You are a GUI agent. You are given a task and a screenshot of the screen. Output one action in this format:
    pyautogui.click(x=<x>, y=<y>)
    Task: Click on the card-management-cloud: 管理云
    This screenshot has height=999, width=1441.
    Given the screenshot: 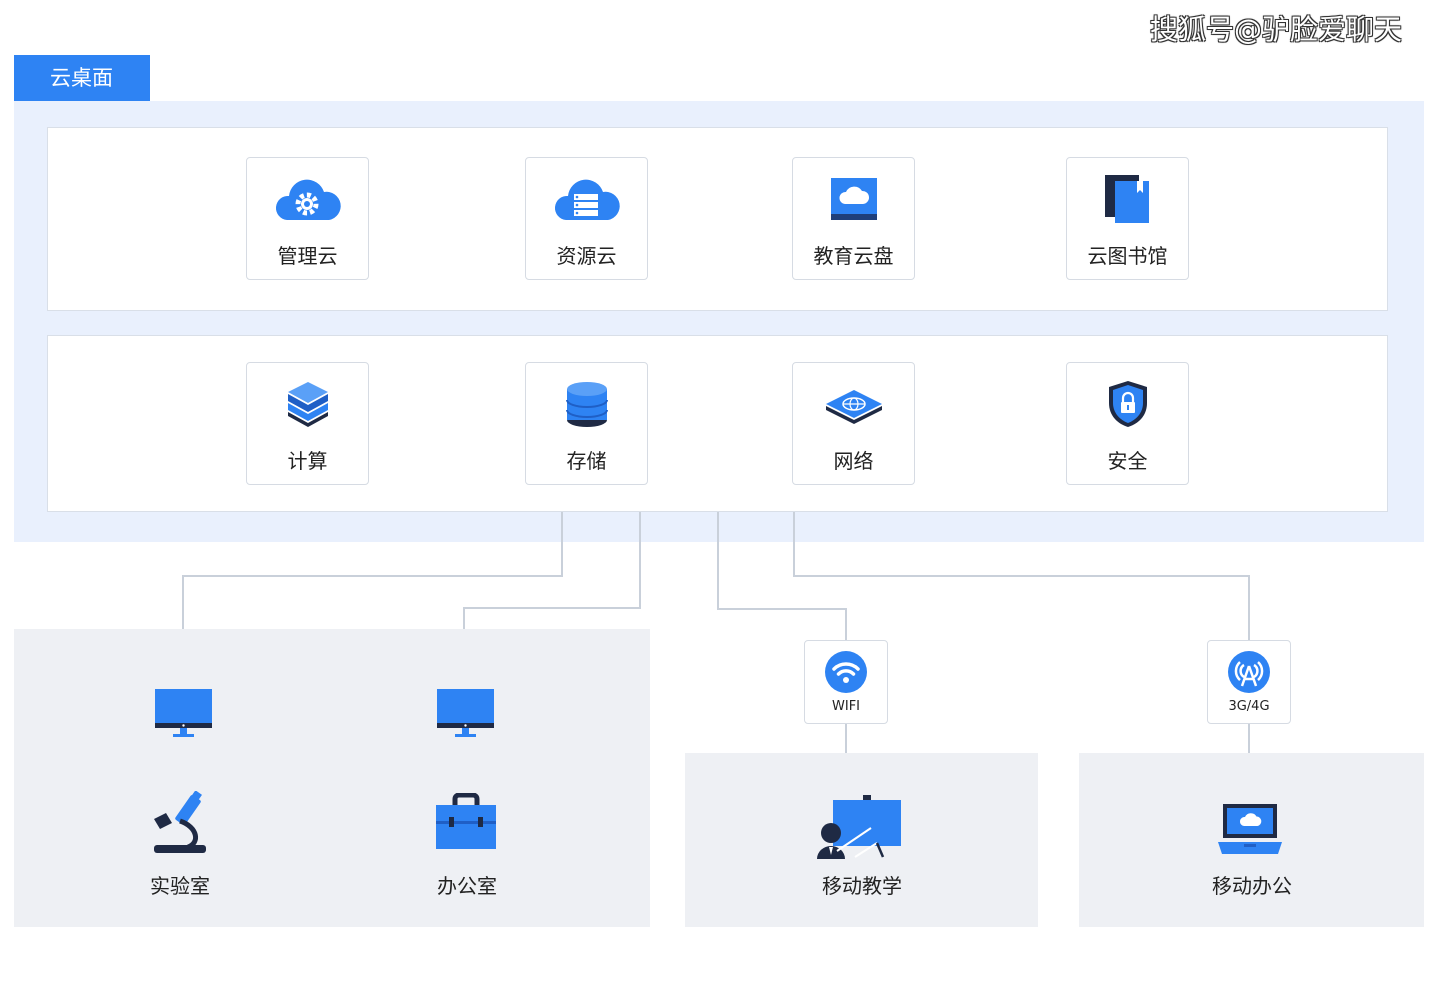 What is the action you would take?
    pyautogui.click(x=307, y=218)
    